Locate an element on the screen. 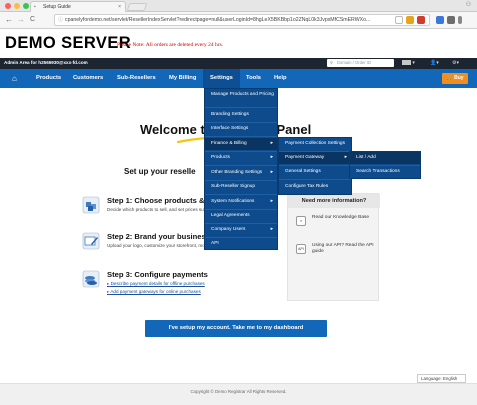 This screenshot has width=477, height=405. api-icon: API is located at coordinates (301, 249).